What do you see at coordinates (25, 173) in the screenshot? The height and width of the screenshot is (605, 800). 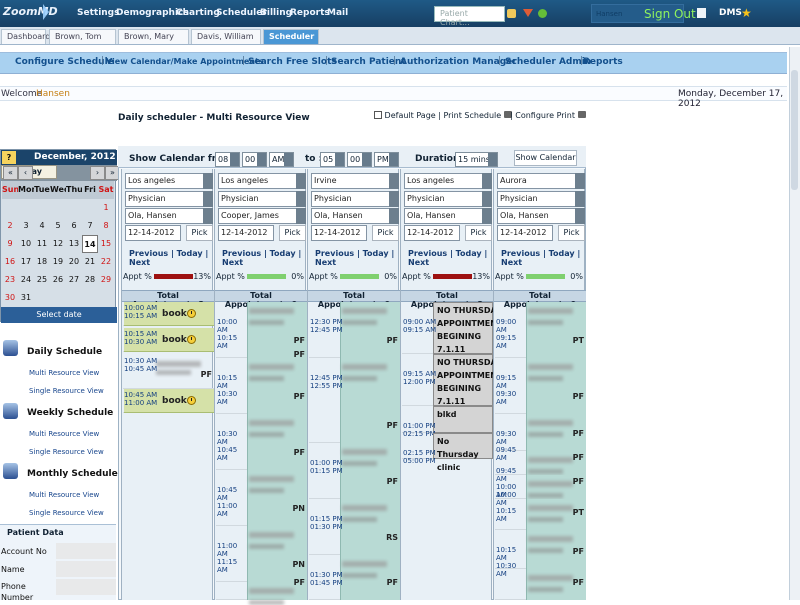 I see `prev-month-button: ‹` at bounding box center [25, 173].